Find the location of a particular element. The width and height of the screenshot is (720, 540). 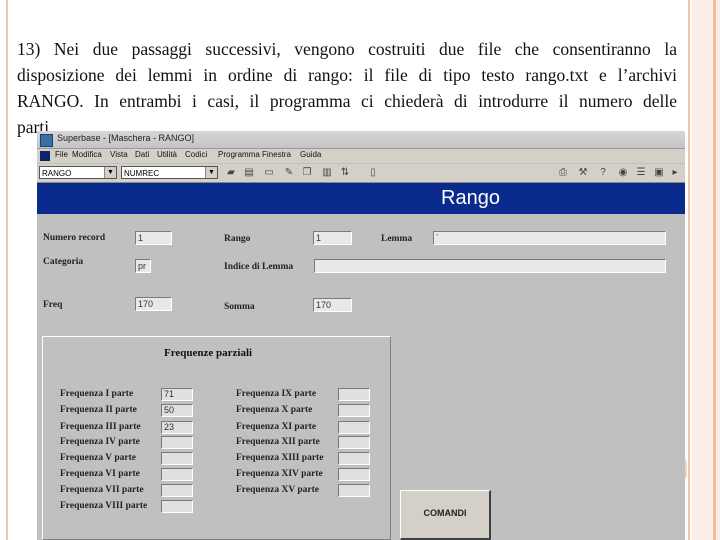

list-icon: ☰ is located at coordinates (641, 173).